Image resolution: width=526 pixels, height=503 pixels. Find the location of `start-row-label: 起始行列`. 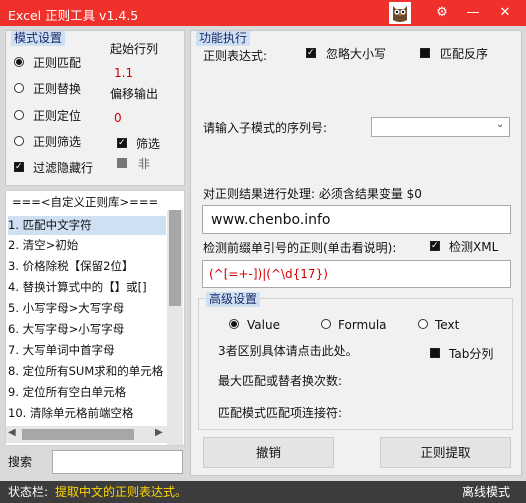

start-row-label: 起始行列 is located at coordinates (134, 49).